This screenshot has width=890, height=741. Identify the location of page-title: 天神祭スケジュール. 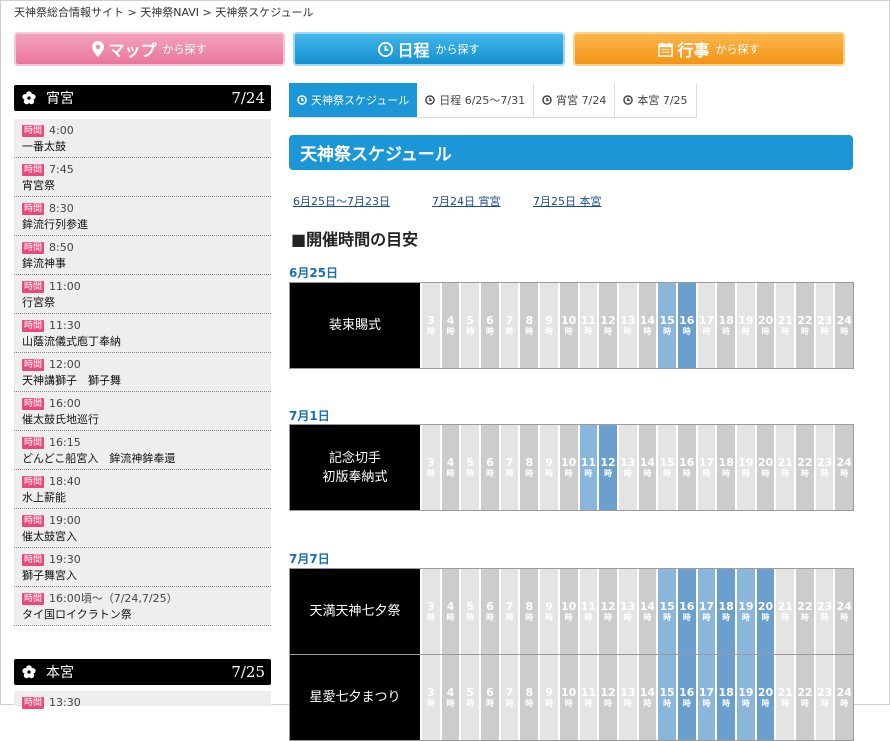
(571, 152).